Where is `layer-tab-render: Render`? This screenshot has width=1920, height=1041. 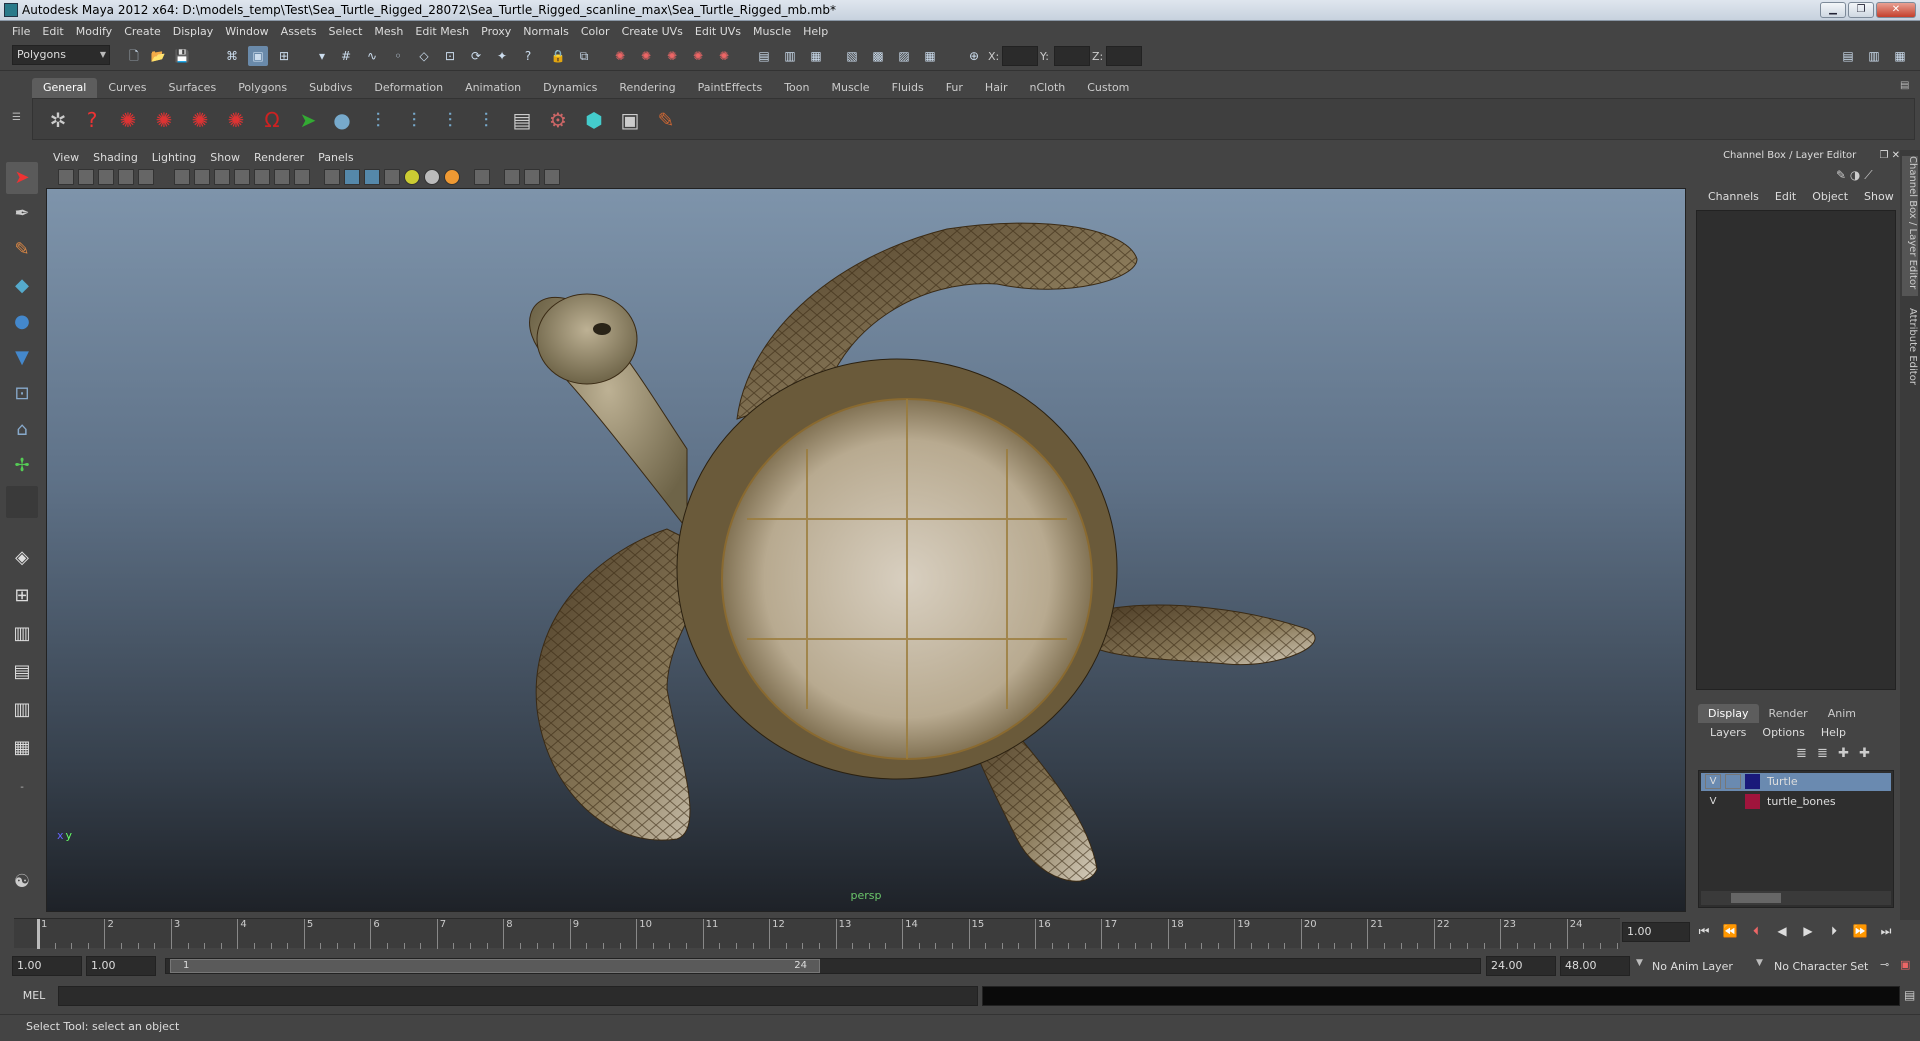
layer-tab-render: Render is located at coordinates (1788, 713).